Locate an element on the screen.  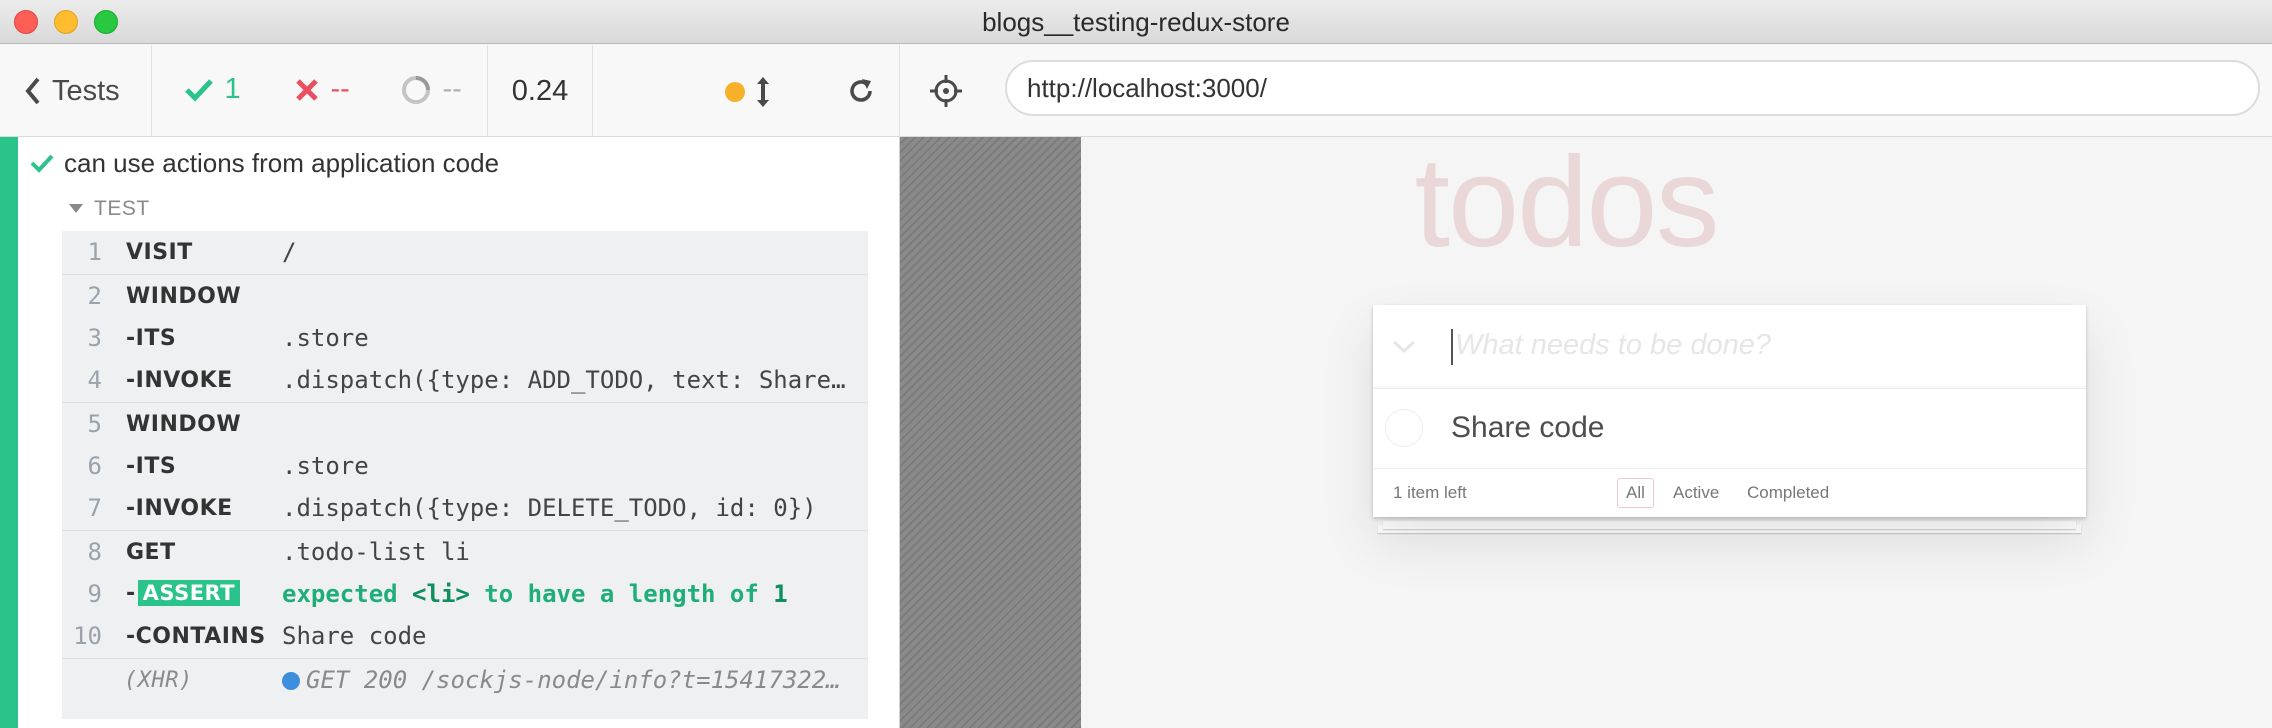
command-row: 5 WINDOW is located at coordinates (465, 424).